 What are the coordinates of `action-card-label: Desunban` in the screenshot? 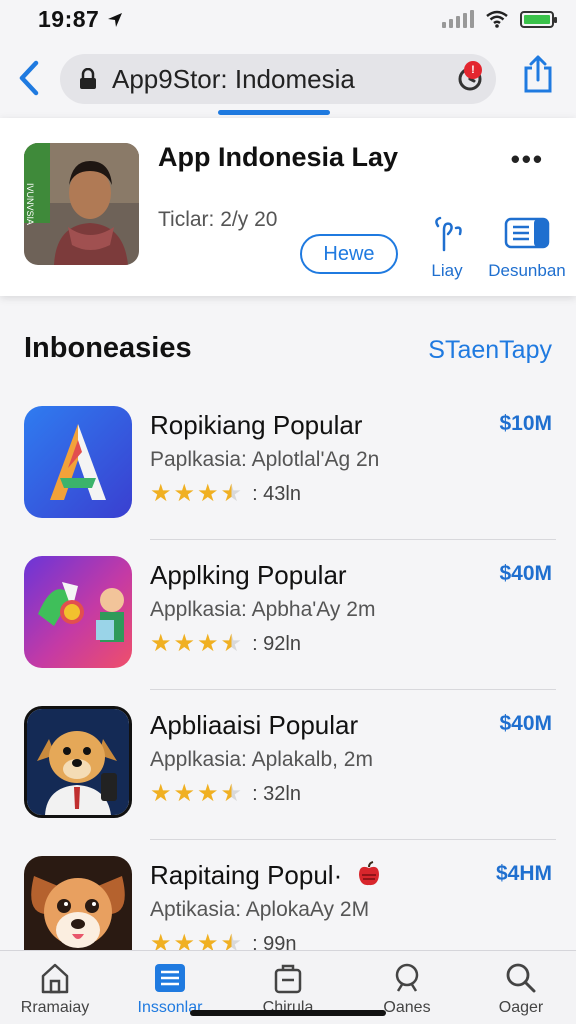 It's located at (527, 270).